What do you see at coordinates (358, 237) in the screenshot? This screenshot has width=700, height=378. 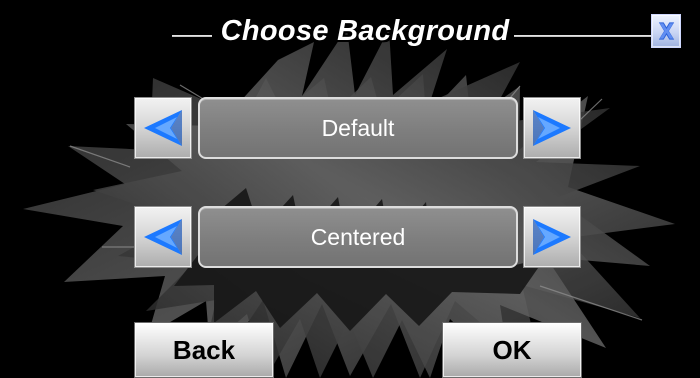 I see `background-position-value: Centered` at bounding box center [358, 237].